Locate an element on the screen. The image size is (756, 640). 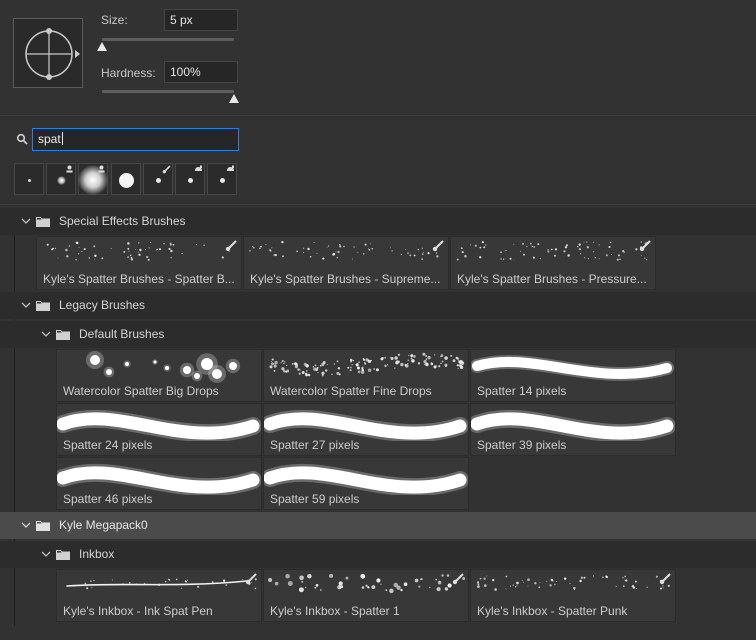
group-default-brushes: Default Brushes is located at coordinates (378, 334).